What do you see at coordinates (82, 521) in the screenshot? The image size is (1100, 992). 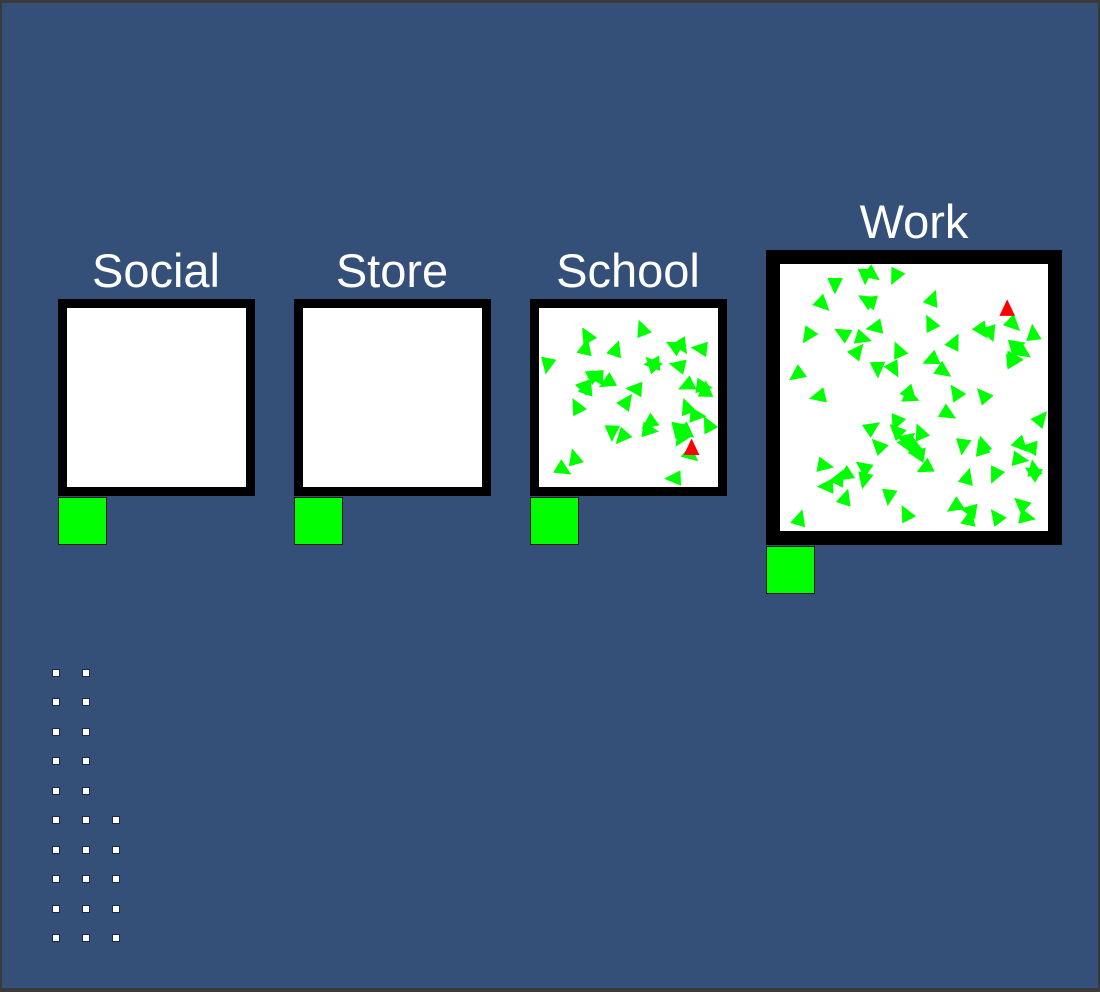 I see `door-social` at bounding box center [82, 521].